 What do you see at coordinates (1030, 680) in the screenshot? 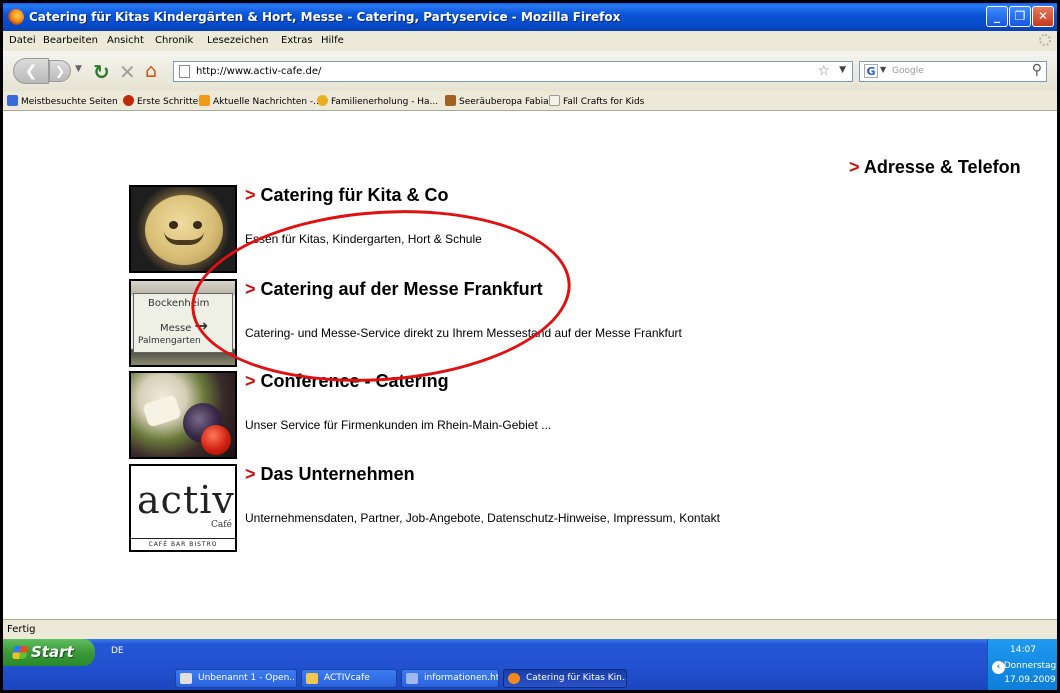
I see `clock-date: 17.09.2009` at bounding box center [1030, 680].